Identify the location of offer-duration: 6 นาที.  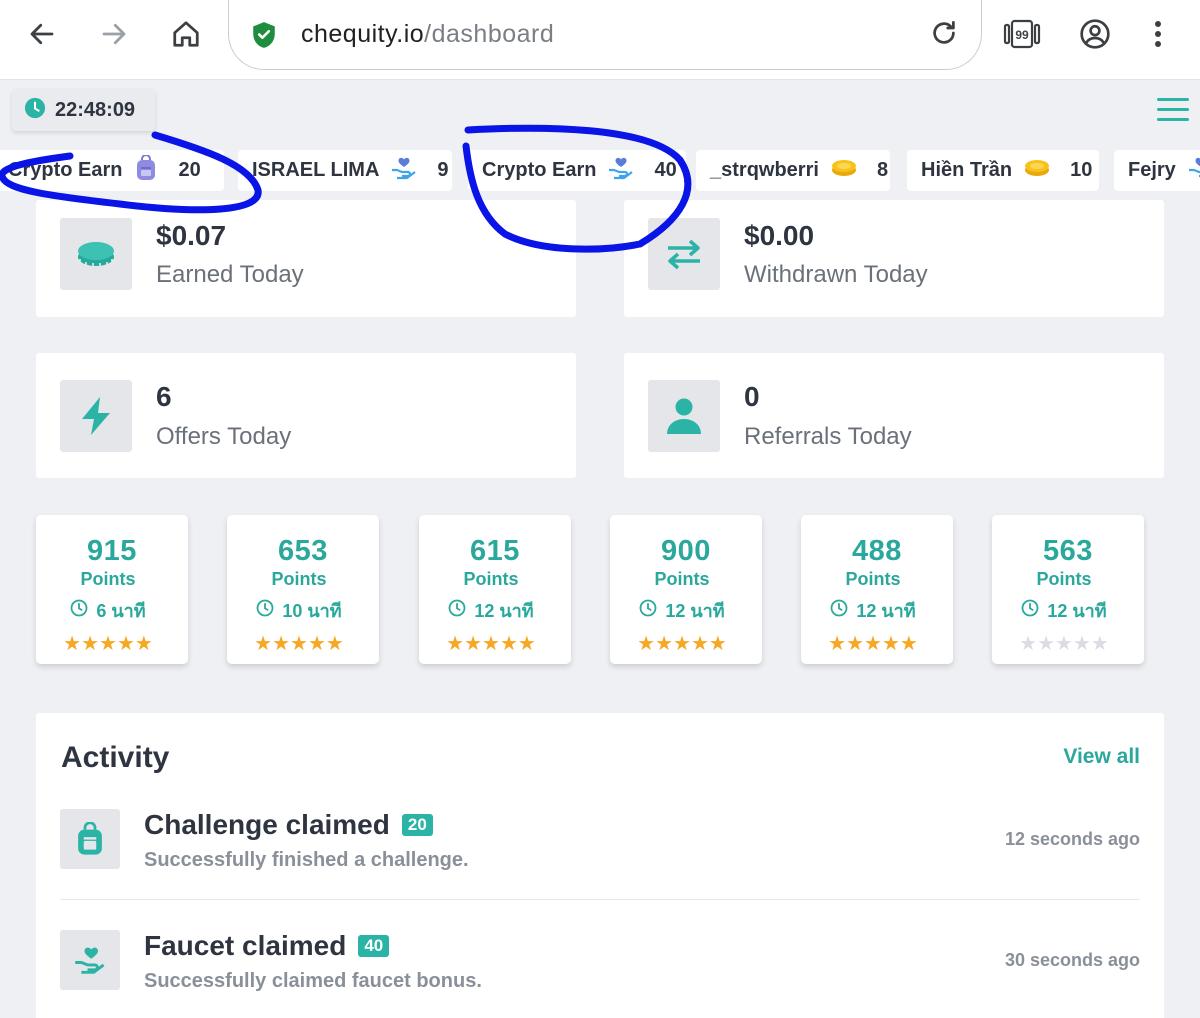
(121, 611).